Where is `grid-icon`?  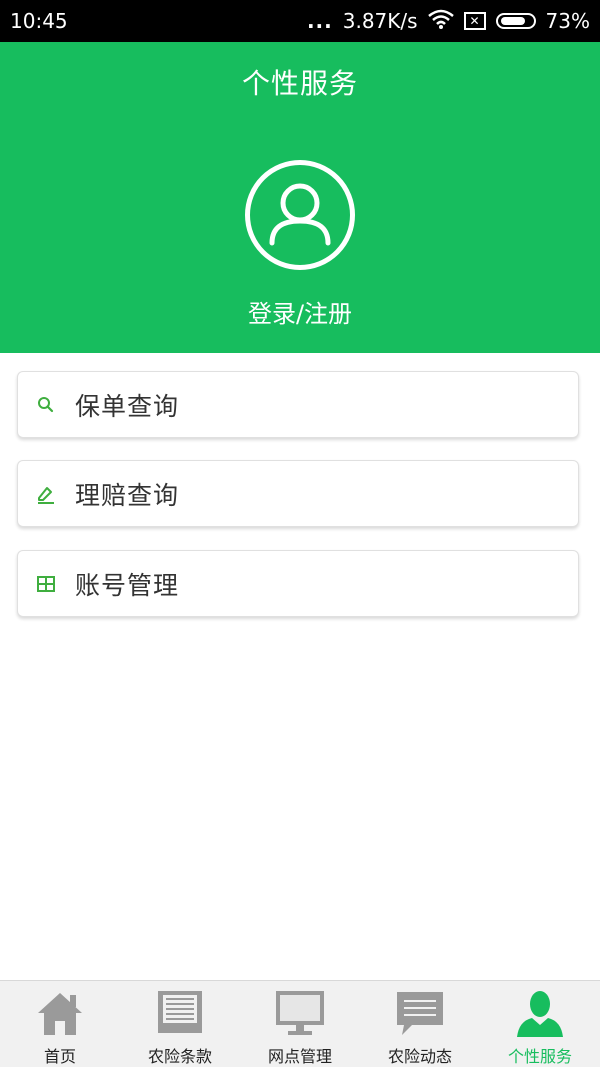 grid-icon is located at coordinates (46, 584).